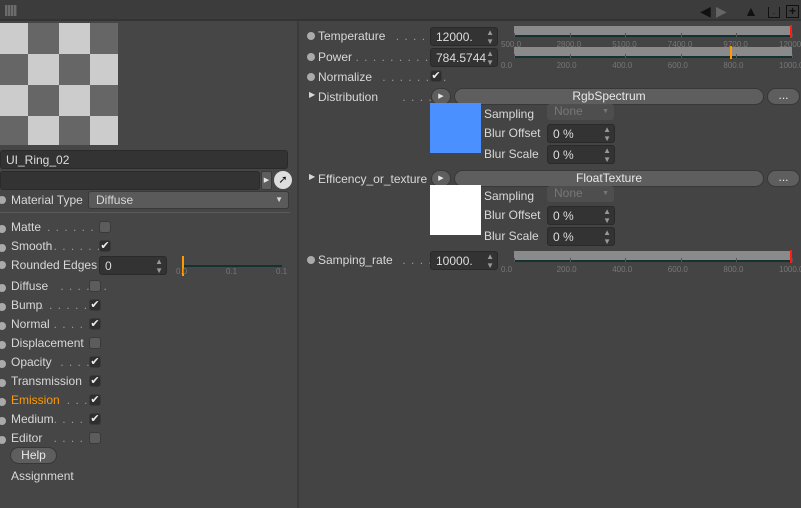 Image resolution: width=801 pixels, height=508 pixels. What do you see at coordinates (774, 12) in the screenshot?
I see `unlock-icon: ·` at bounding box center [774, 12].